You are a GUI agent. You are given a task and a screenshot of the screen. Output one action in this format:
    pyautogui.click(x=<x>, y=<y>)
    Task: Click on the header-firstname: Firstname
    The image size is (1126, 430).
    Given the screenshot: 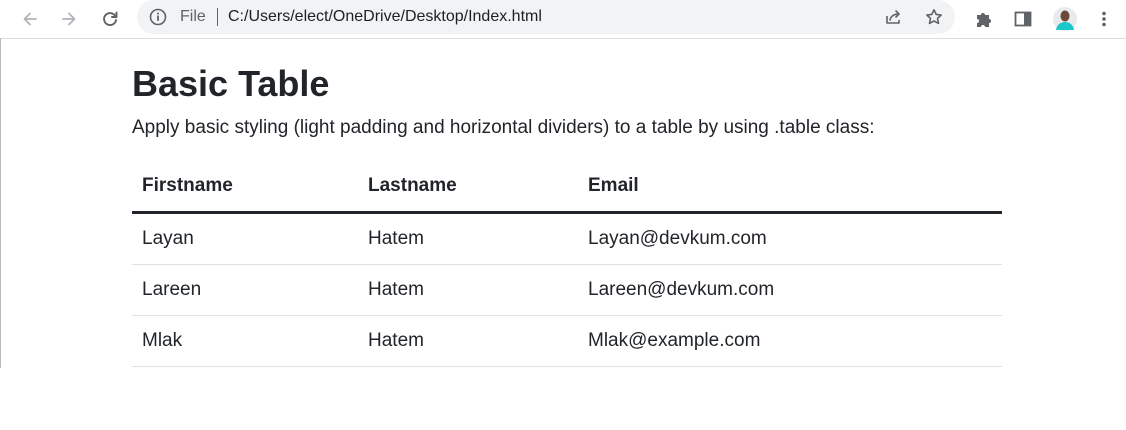 What is the action you would take?
    pyautogui.click(x=245, y=189)
    